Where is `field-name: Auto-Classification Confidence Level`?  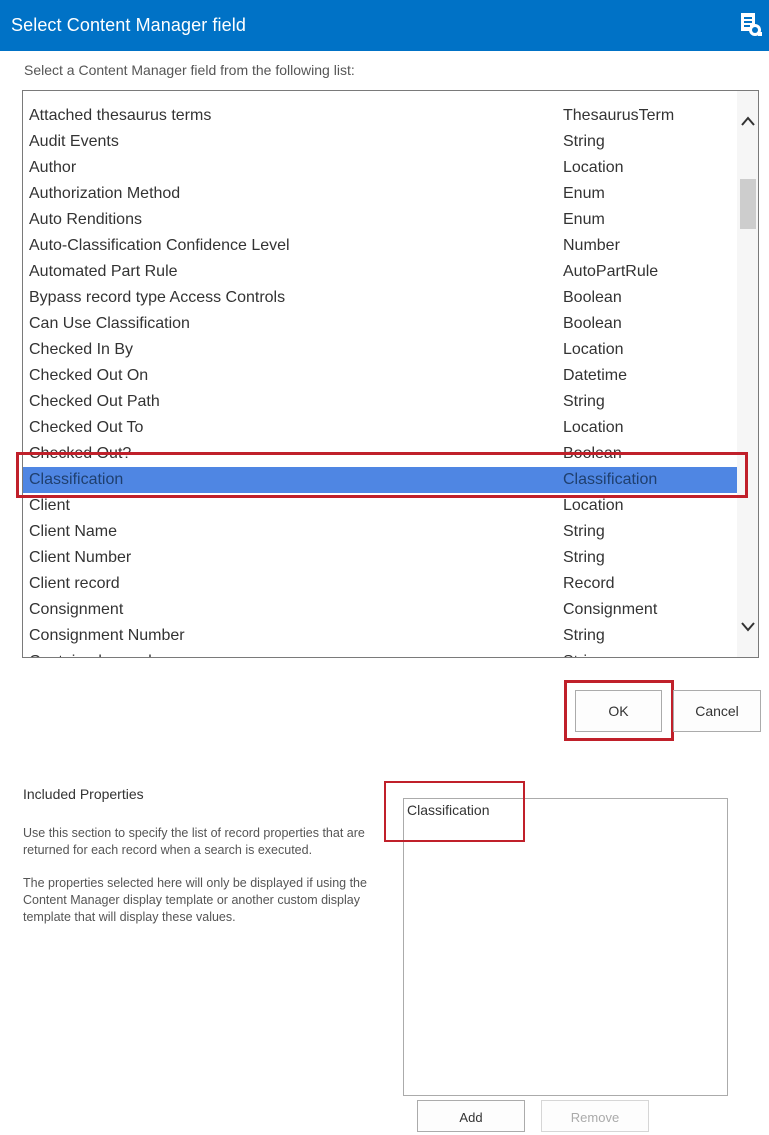
field-name: Auto-Classification Confidence Level is located at coordinates (159, 245).